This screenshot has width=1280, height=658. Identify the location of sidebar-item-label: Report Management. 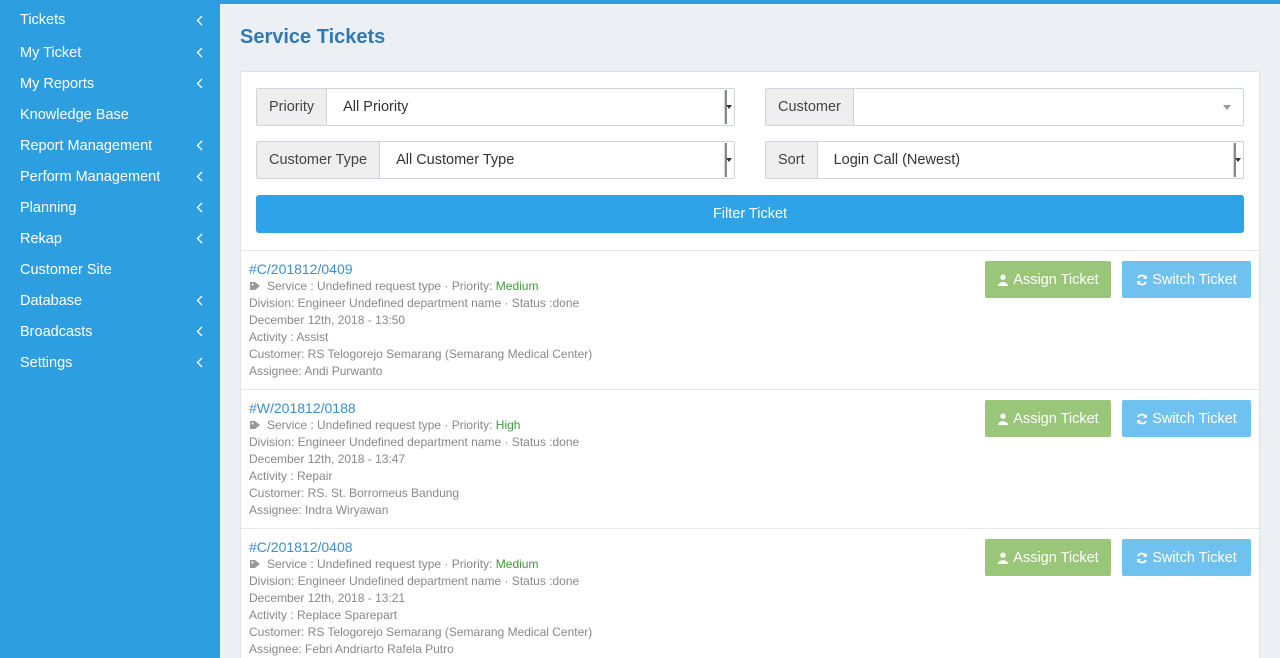
(86, 145).